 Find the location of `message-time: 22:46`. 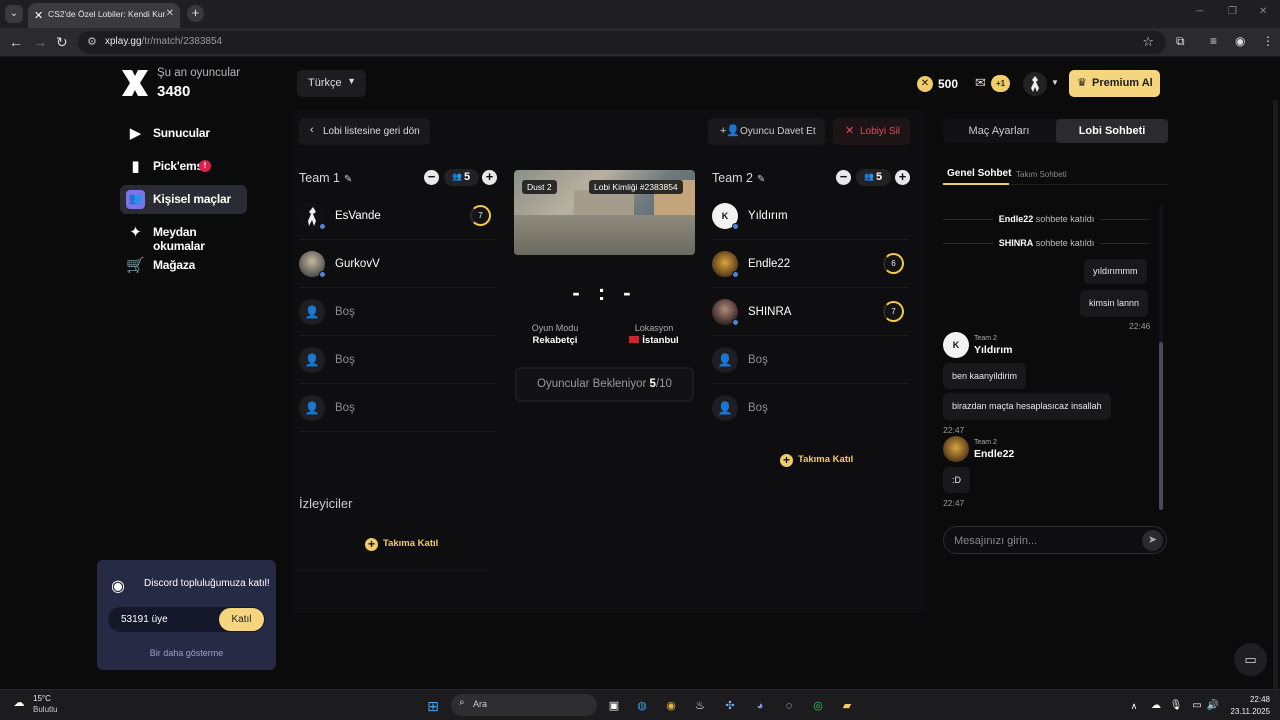

message-time: 22:46 is located at coordinates (1140, 326).